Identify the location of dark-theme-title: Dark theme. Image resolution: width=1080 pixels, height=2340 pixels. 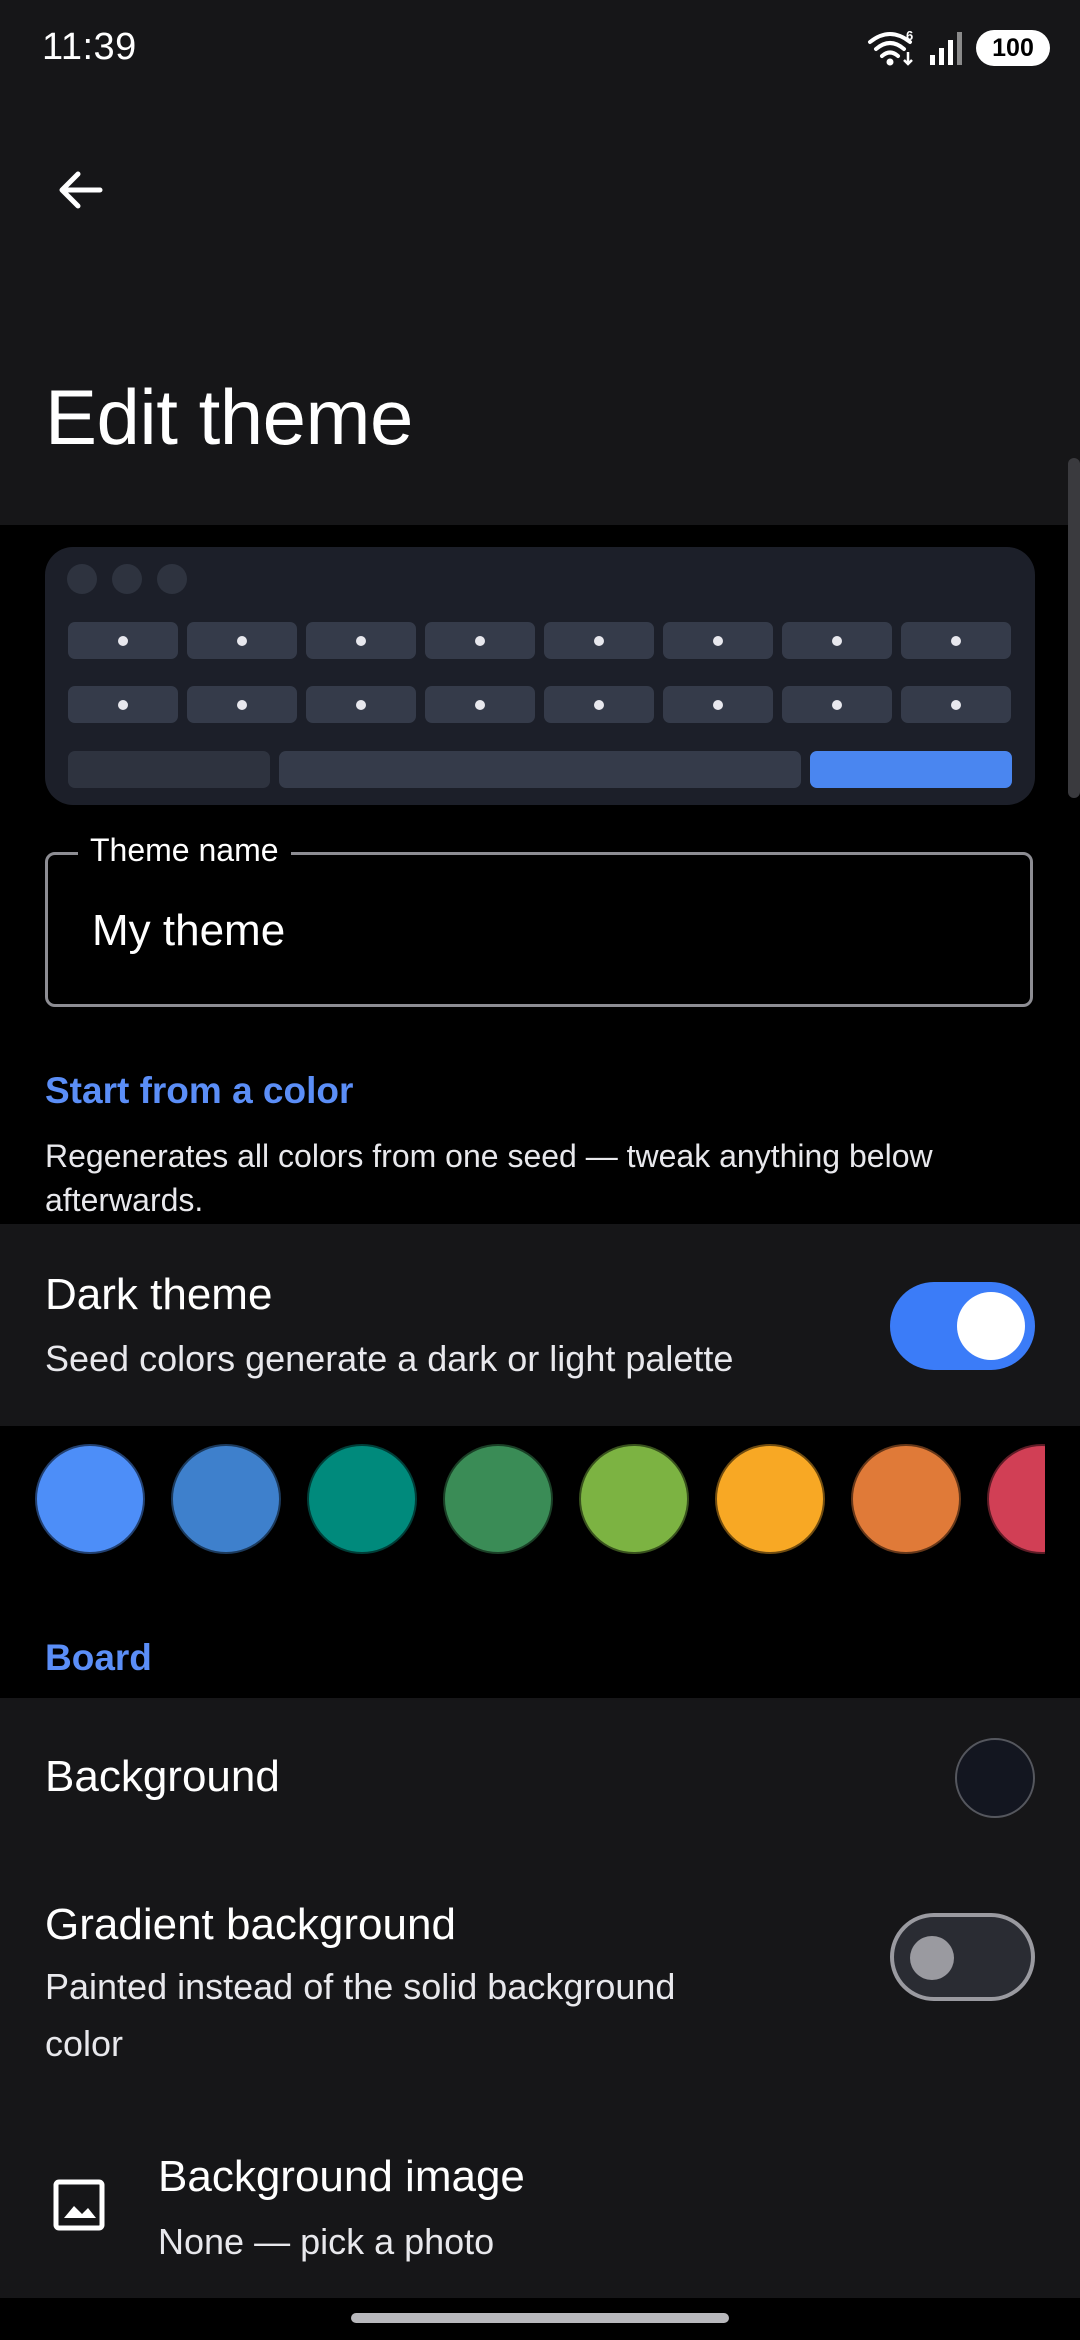
(159, 1294).